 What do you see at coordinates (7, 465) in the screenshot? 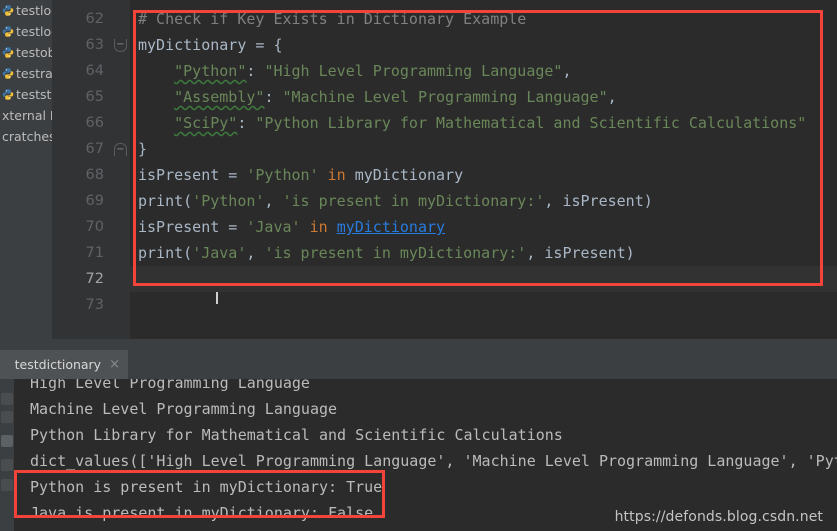
I see `scroll-end-icon` at bounding box center [7, 465].